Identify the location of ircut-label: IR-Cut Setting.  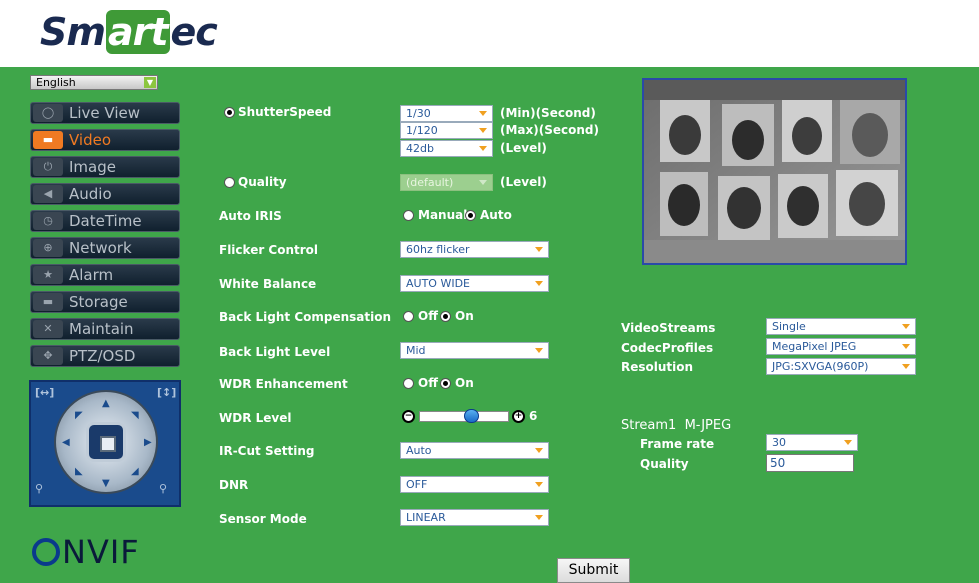
(267, 451).